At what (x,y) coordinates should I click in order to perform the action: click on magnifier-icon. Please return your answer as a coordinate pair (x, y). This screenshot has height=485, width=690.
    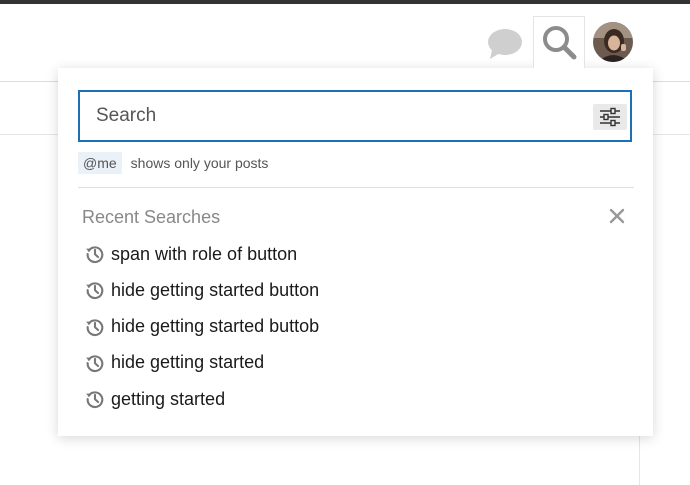
    Looking at the image, I should click on (560, 43).